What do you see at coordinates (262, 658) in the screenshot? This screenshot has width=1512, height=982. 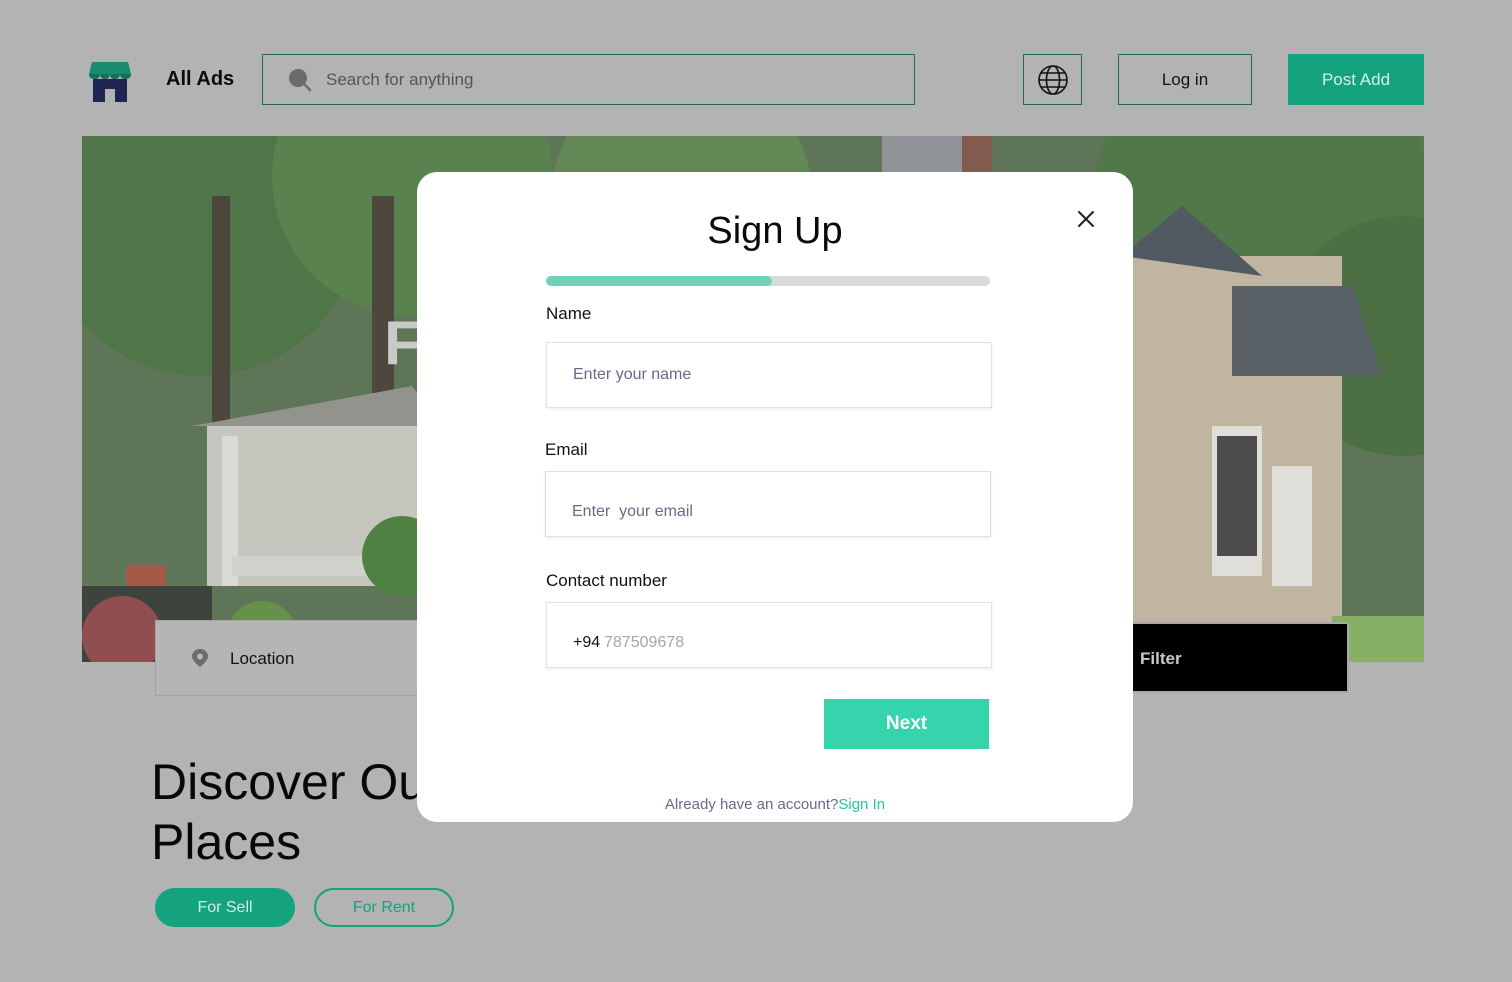 I see `location-label: Location` at bounding box center [262, 658].